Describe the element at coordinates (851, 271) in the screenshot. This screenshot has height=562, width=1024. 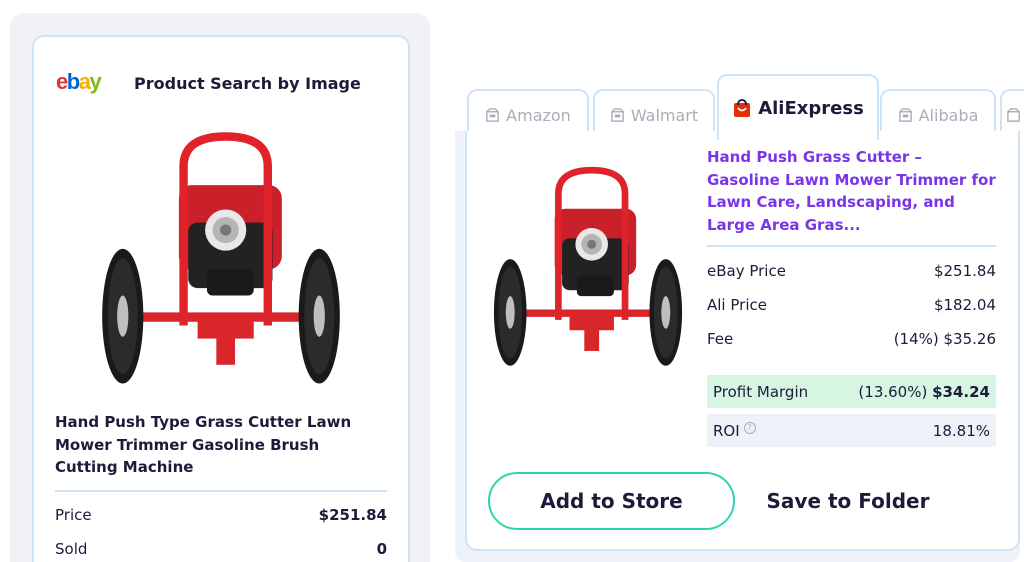
I see `ebay-price-row: eBay Price $251.84` at that location.